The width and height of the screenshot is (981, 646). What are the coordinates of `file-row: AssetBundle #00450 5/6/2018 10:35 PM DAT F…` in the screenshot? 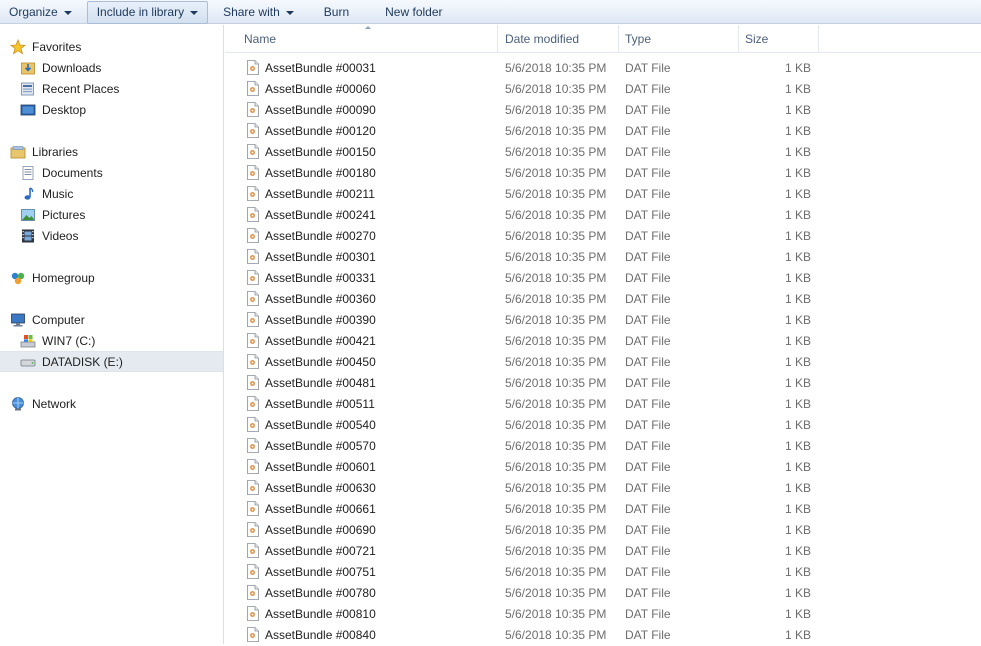 It's located at (603, 362).